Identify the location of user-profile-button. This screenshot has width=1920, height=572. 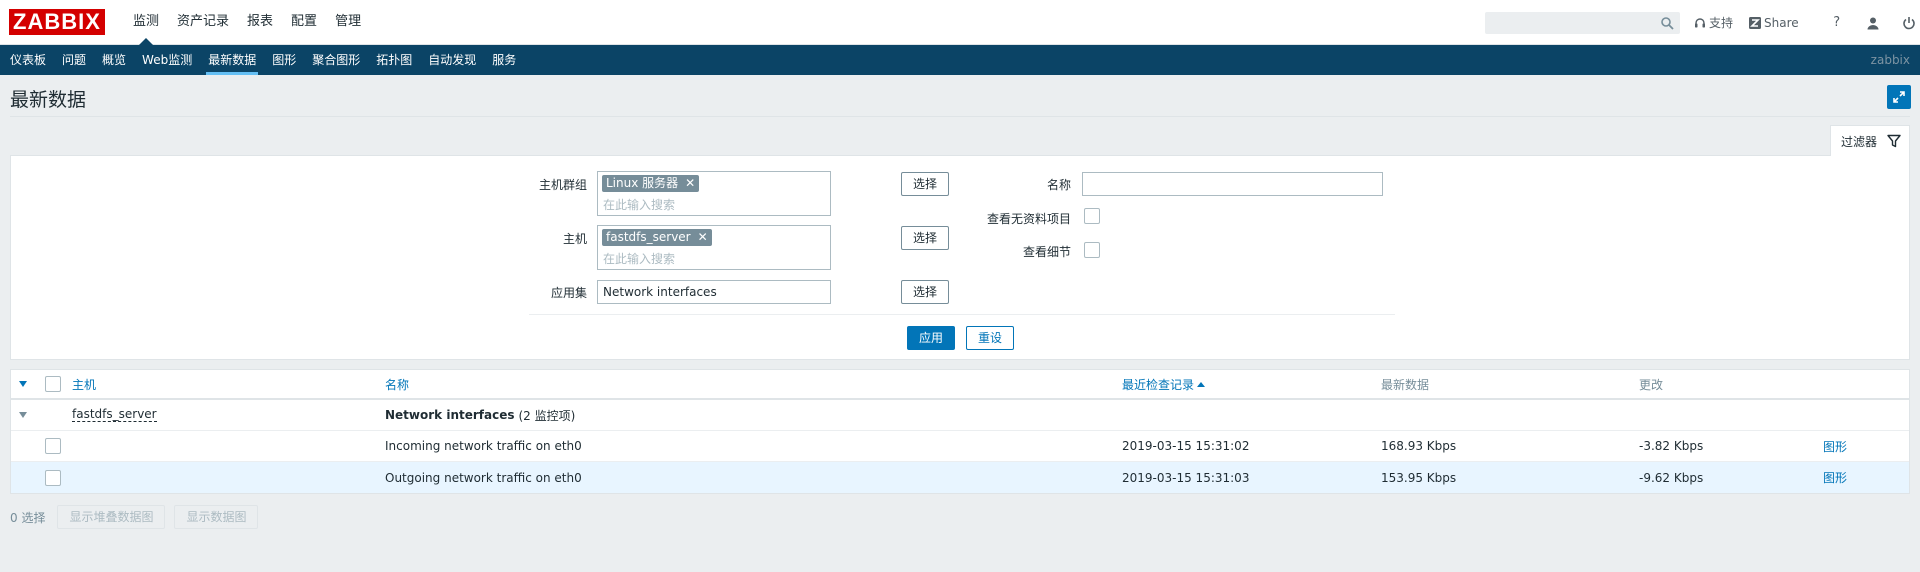
(1873, 23).